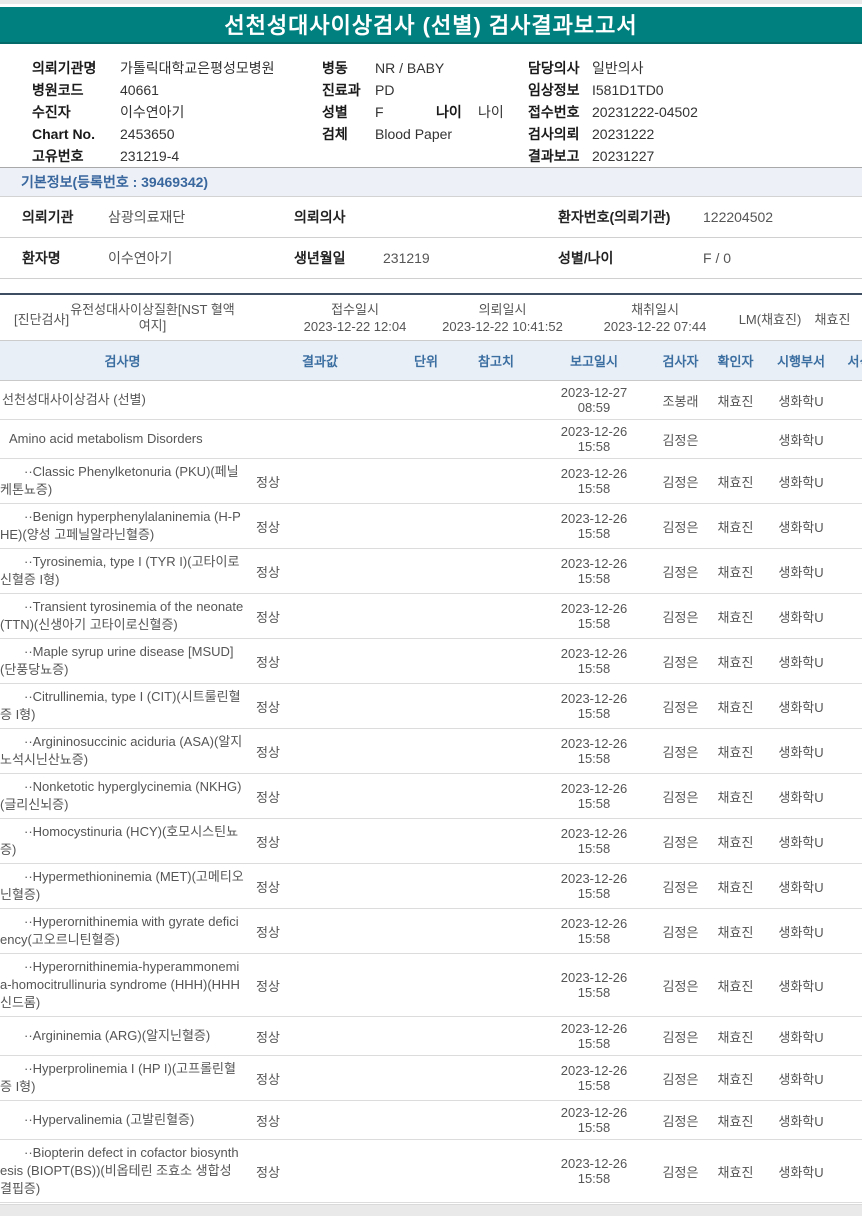 This screenshot has width=862, height=1216. I want to click on field-value: 231219, so click(406, 258).